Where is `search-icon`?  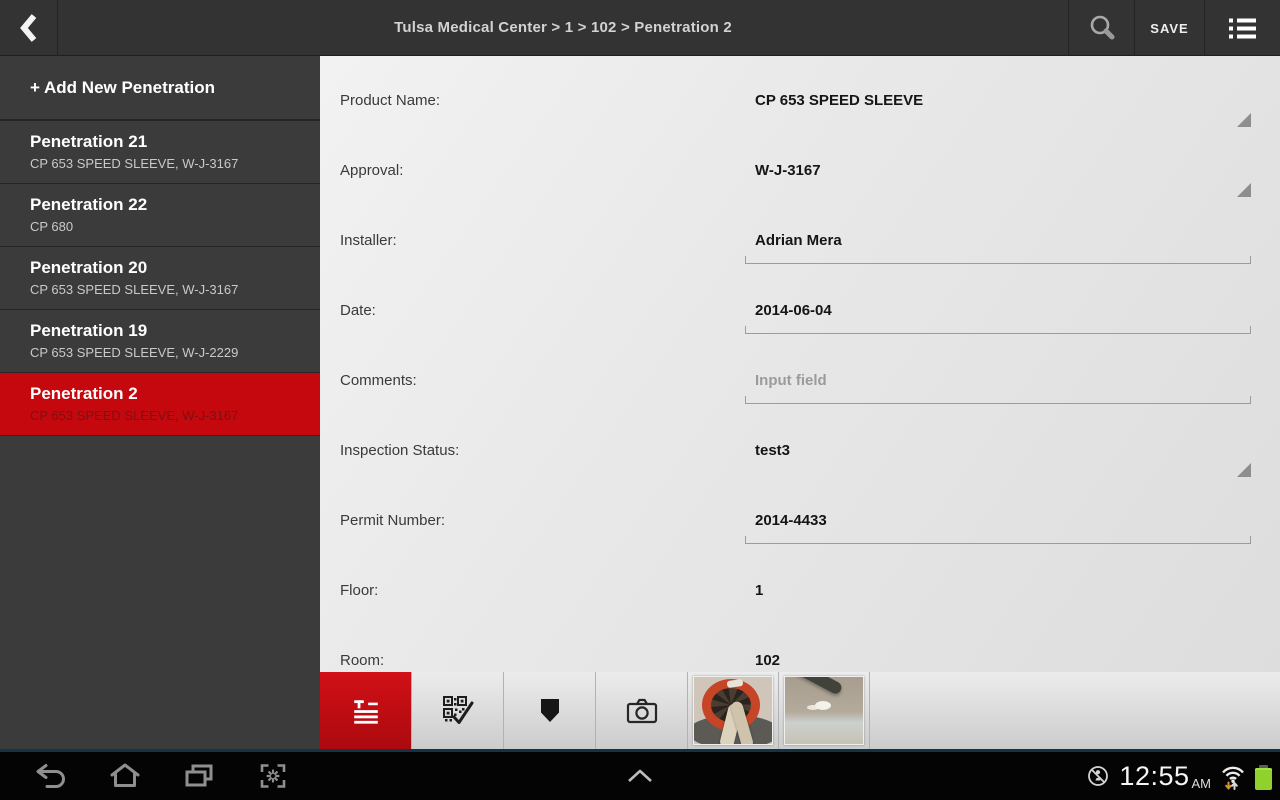
search-icon is located at coordinates (1102, 27).